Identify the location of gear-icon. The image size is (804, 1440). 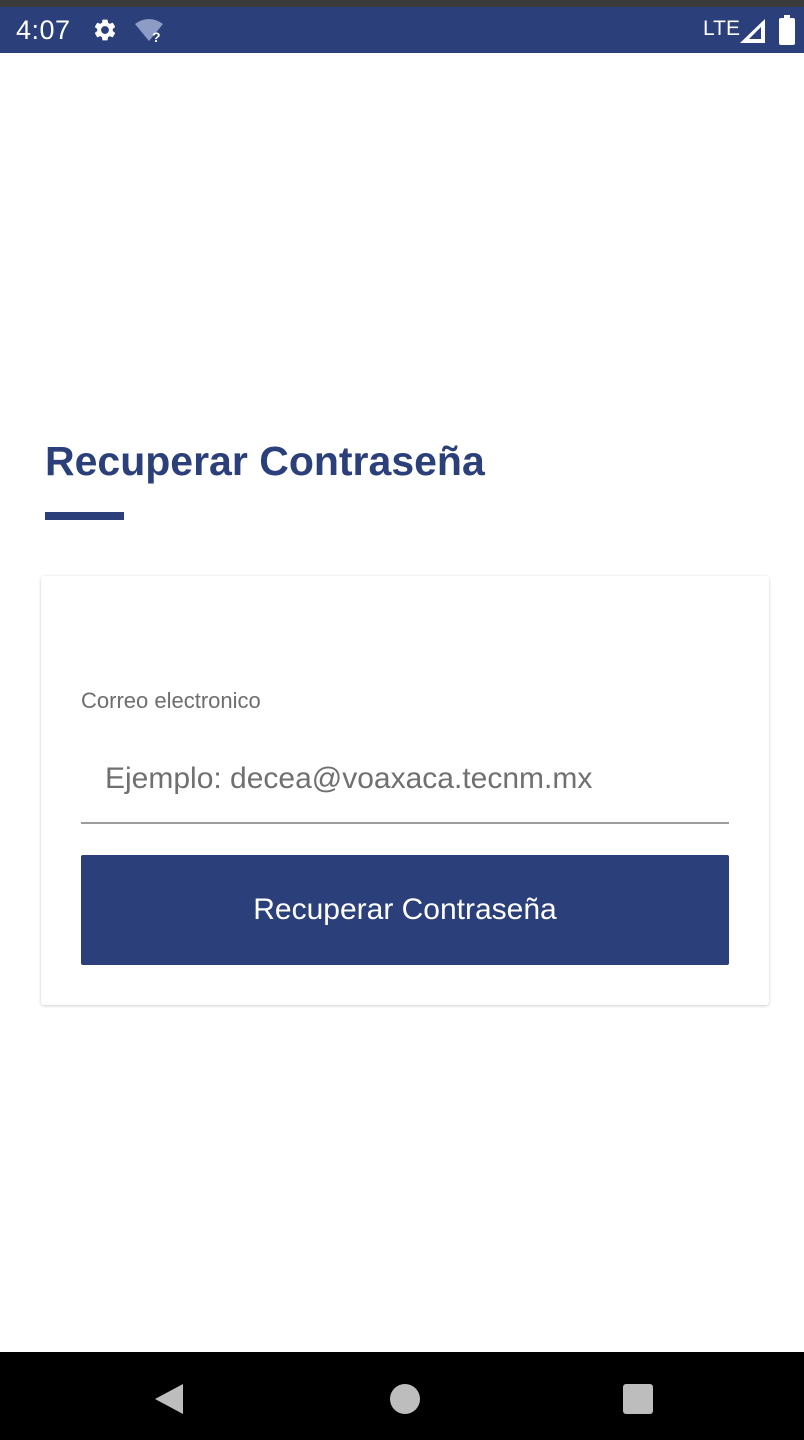
(105, 30).